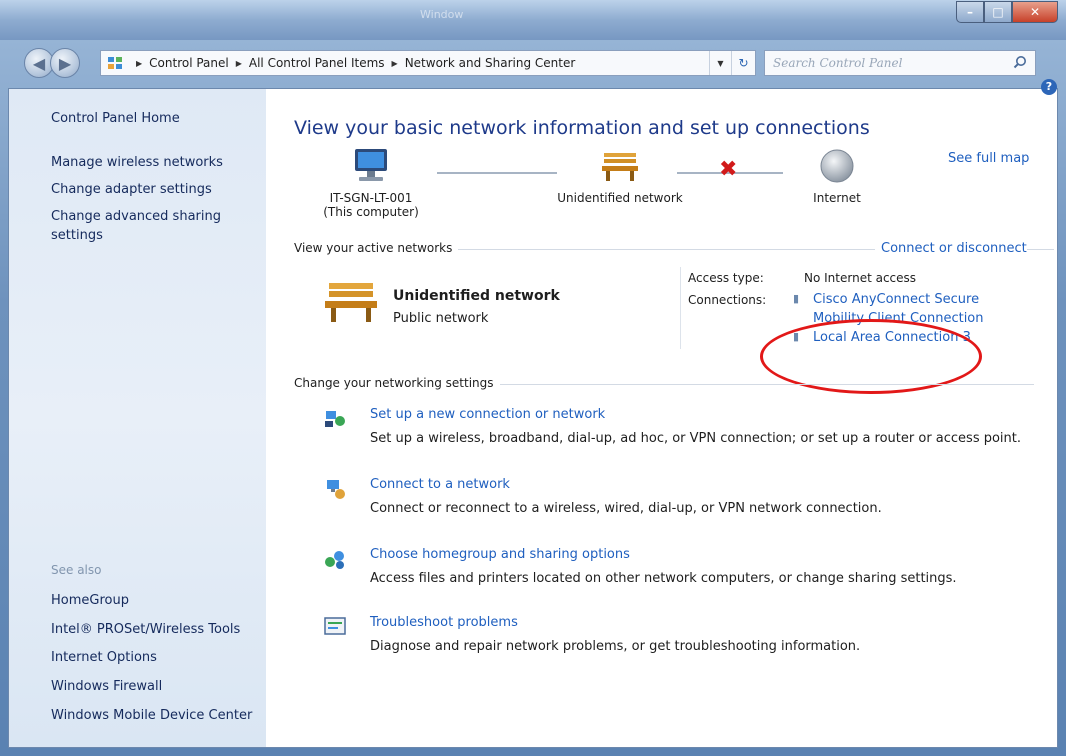 The image size is (1066, 756). I want to click on see-also-intel-proset: Intel® PROSet/Wireless Tools, so click(145, 629).